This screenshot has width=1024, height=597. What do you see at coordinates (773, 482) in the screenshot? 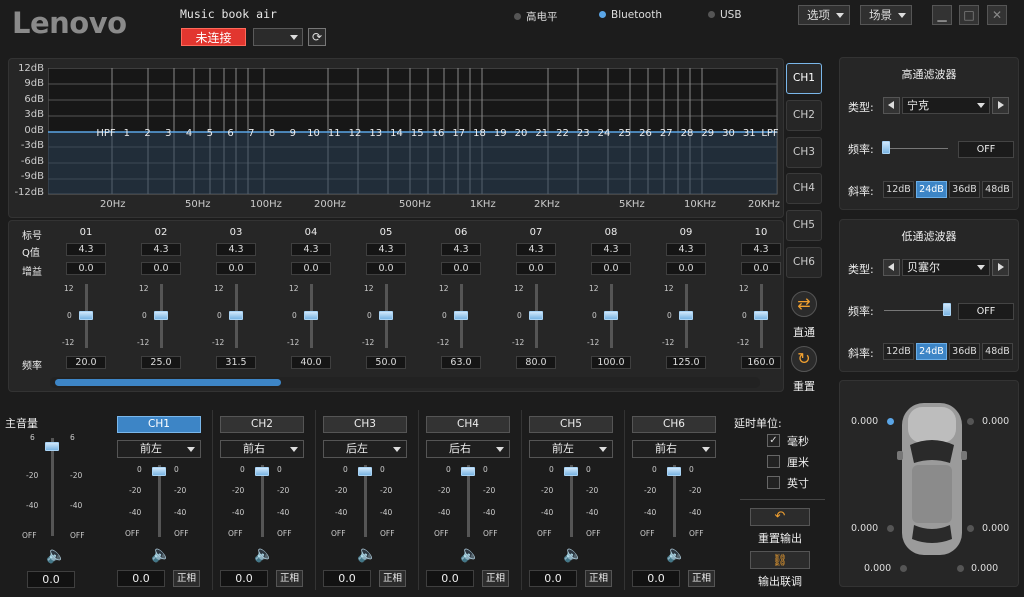
I see `unit-inch-checkbox` at bounding box center [773, 482].